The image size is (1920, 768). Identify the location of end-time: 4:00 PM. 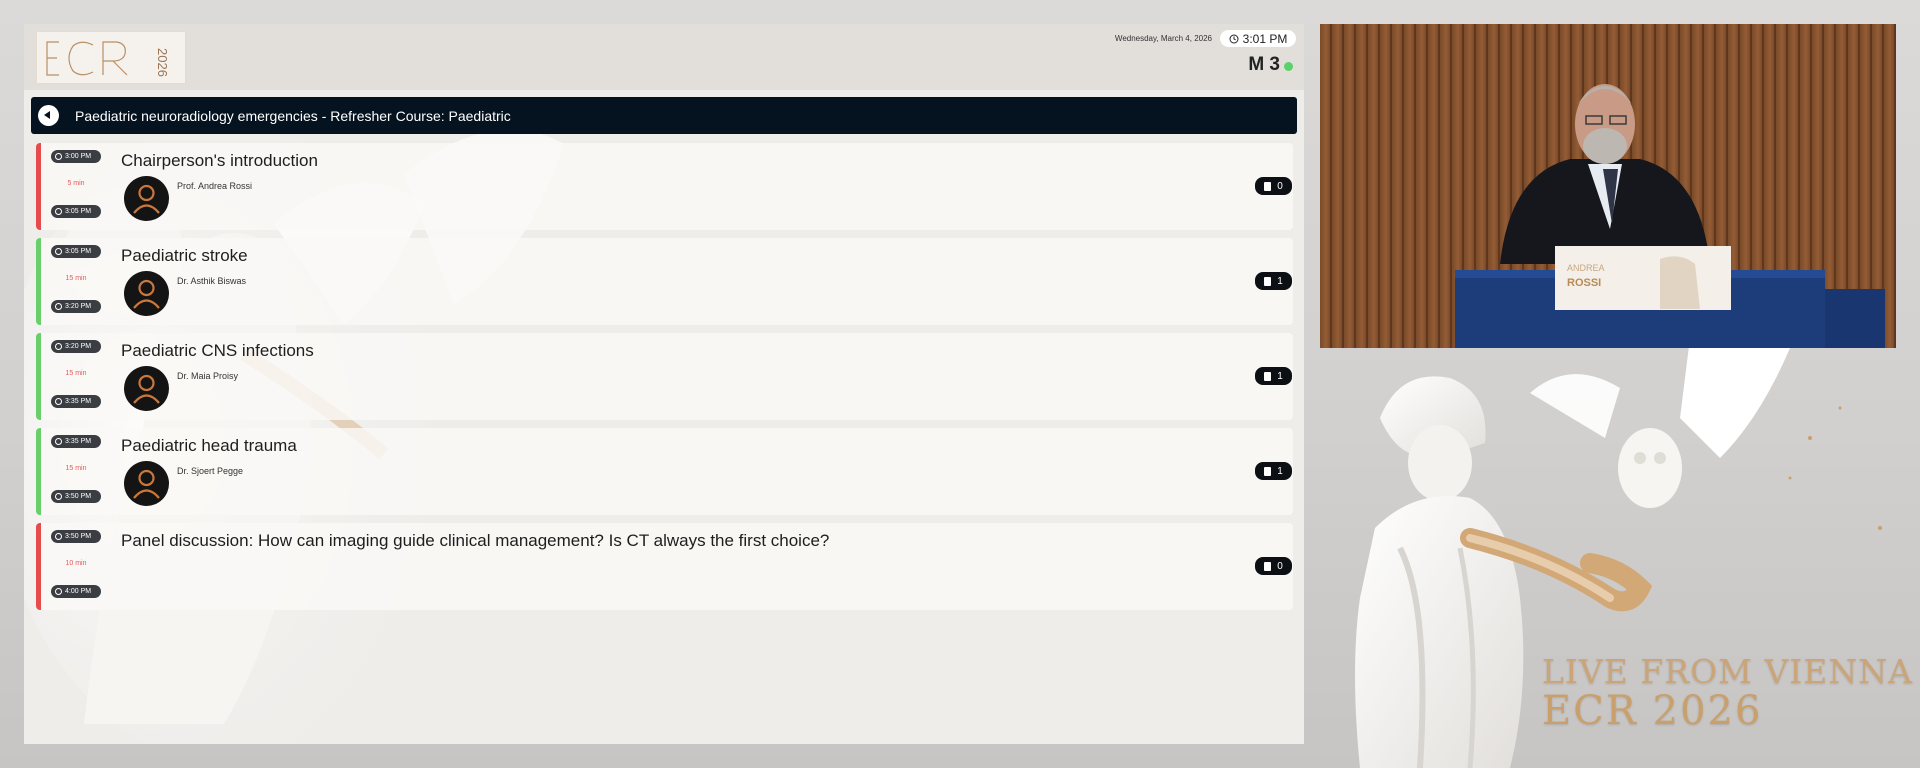
(78, 591).